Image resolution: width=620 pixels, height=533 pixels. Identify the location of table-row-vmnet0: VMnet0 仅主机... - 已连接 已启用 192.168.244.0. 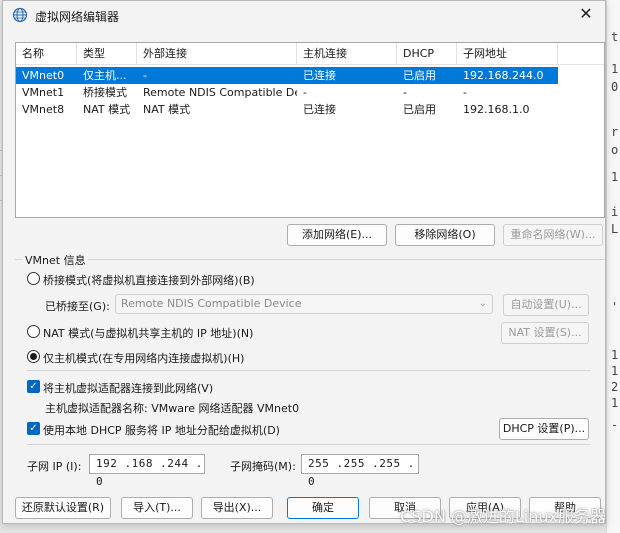
(287, 75).